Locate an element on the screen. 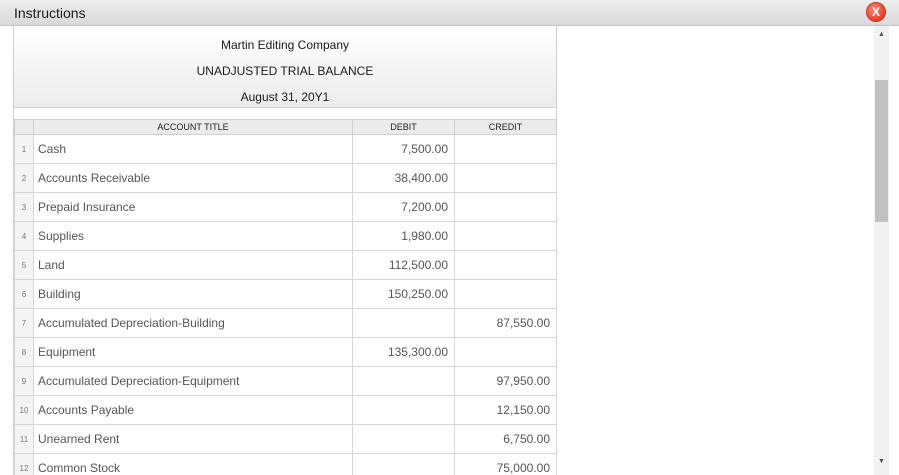 The height and width of the screenshot is (475, 899). table-row: 10 Accounts Payable 12,150.00 is located at coordinates (285, 410).